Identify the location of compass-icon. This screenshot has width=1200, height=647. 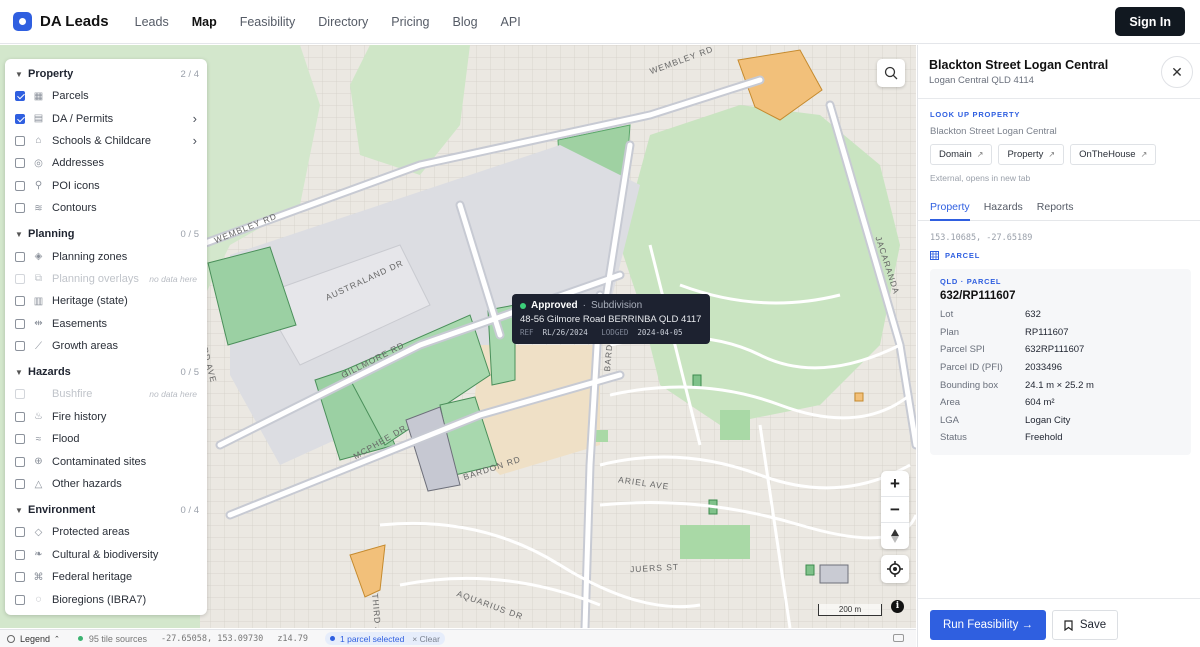
(895, 536).